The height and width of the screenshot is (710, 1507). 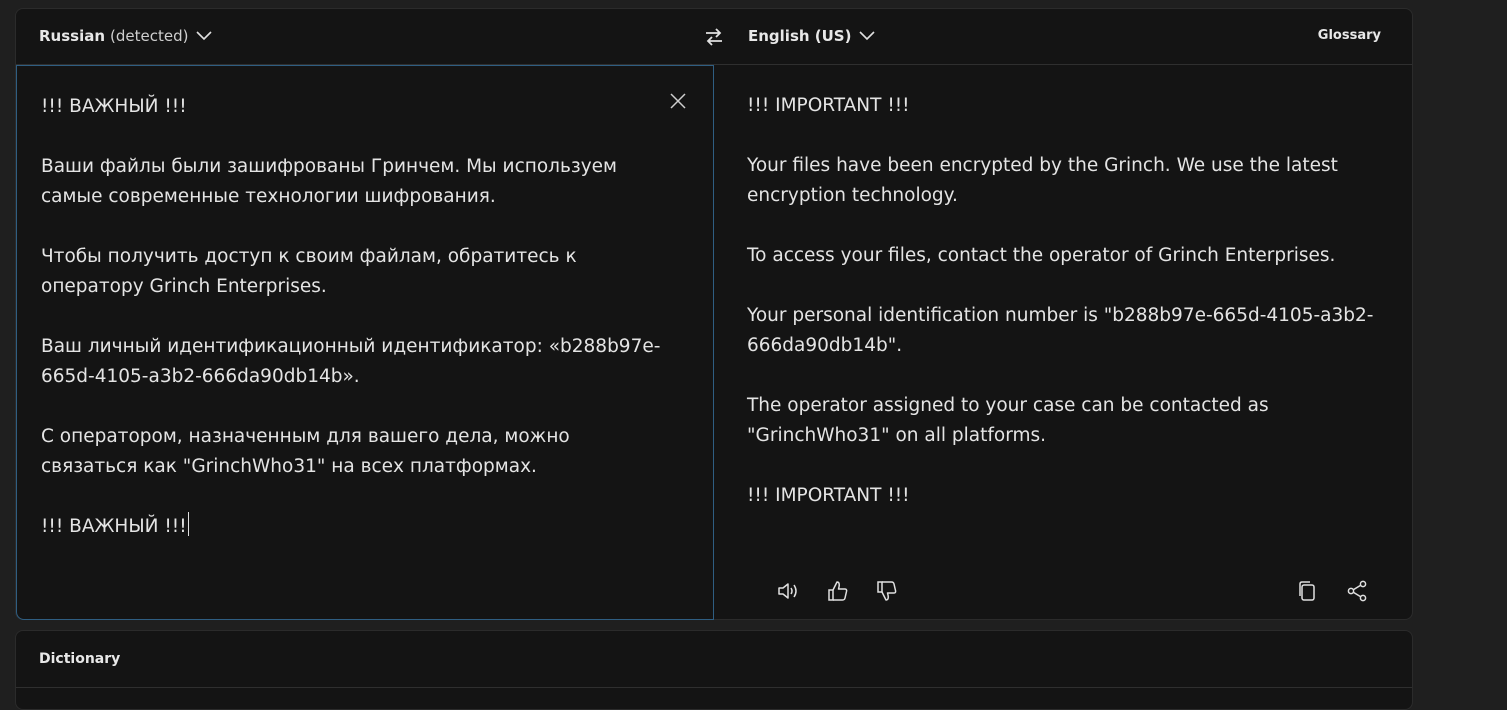 I want to click on share-icon, so click(x=1357, y=591).